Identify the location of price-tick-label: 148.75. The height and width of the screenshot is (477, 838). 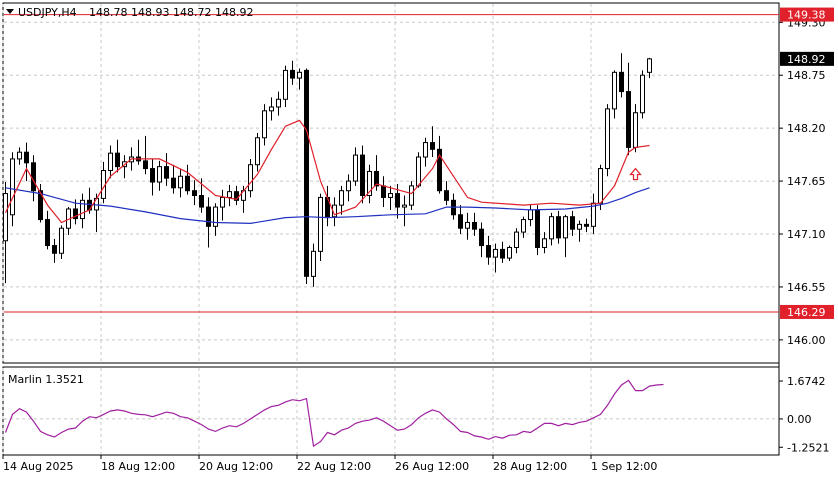
(806, 75).